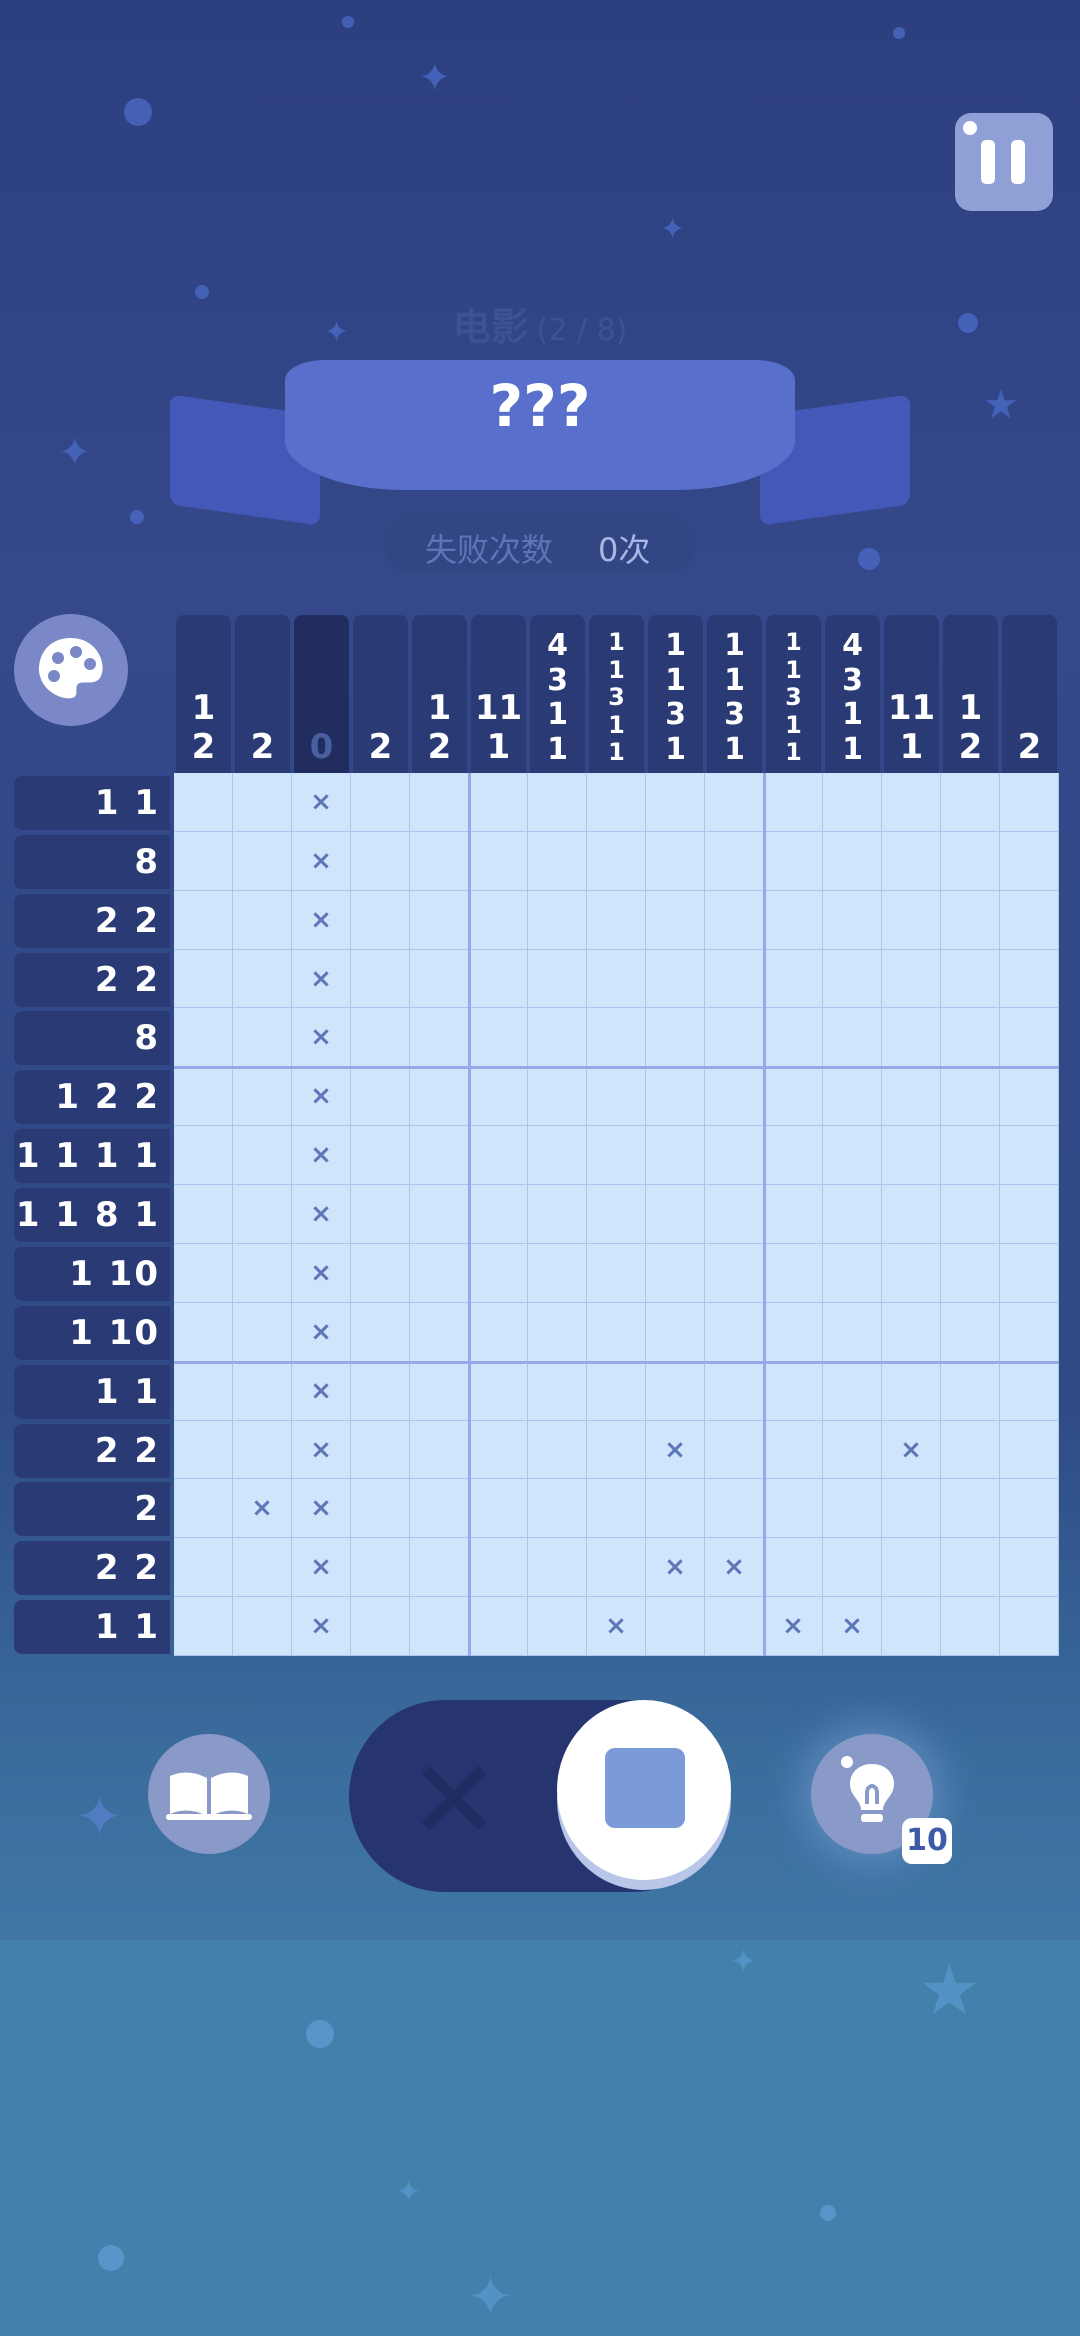  I want to click on tutorial-button, so click(209, 1794).